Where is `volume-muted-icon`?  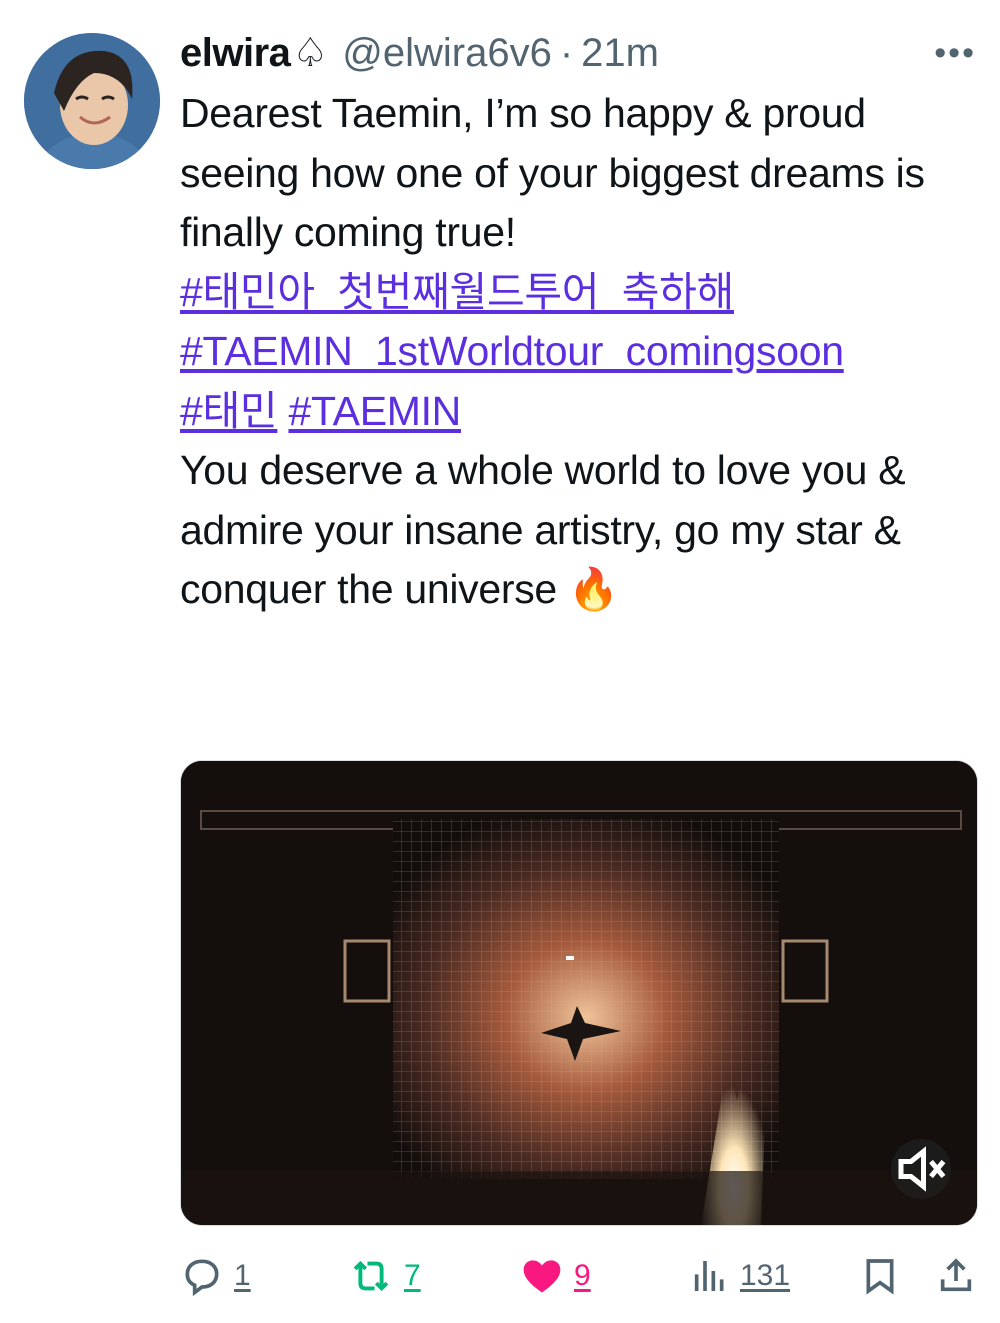 volume-muted-icon is located at coordinates (921, 1169).